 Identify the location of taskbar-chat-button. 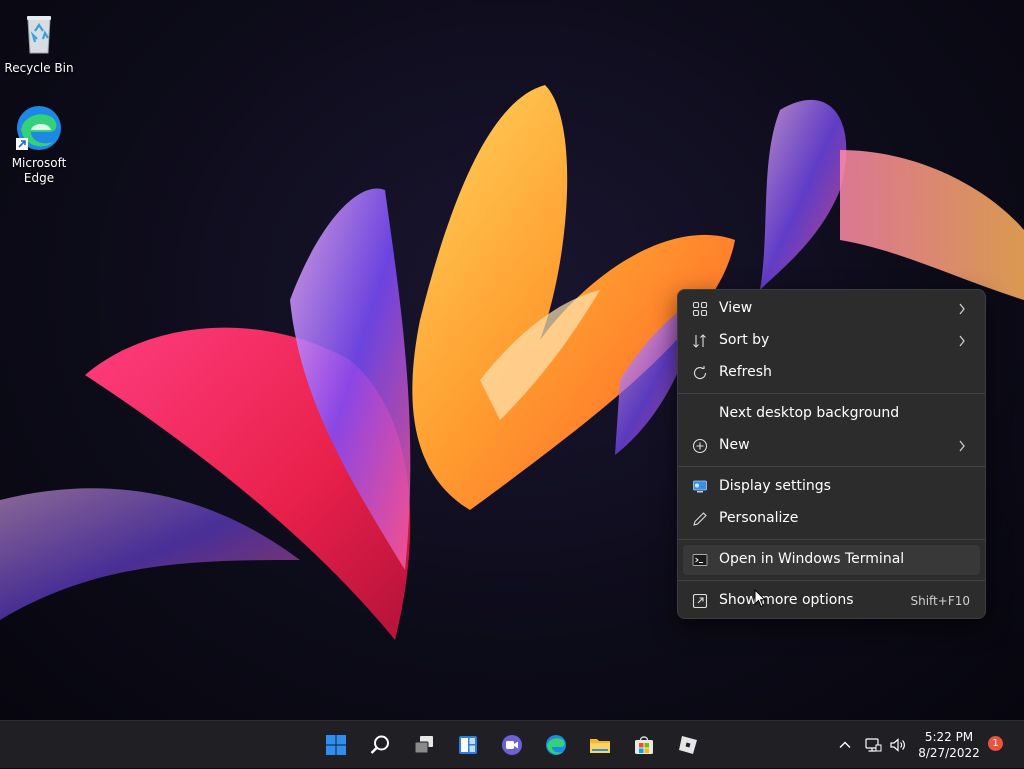
(512, 745).